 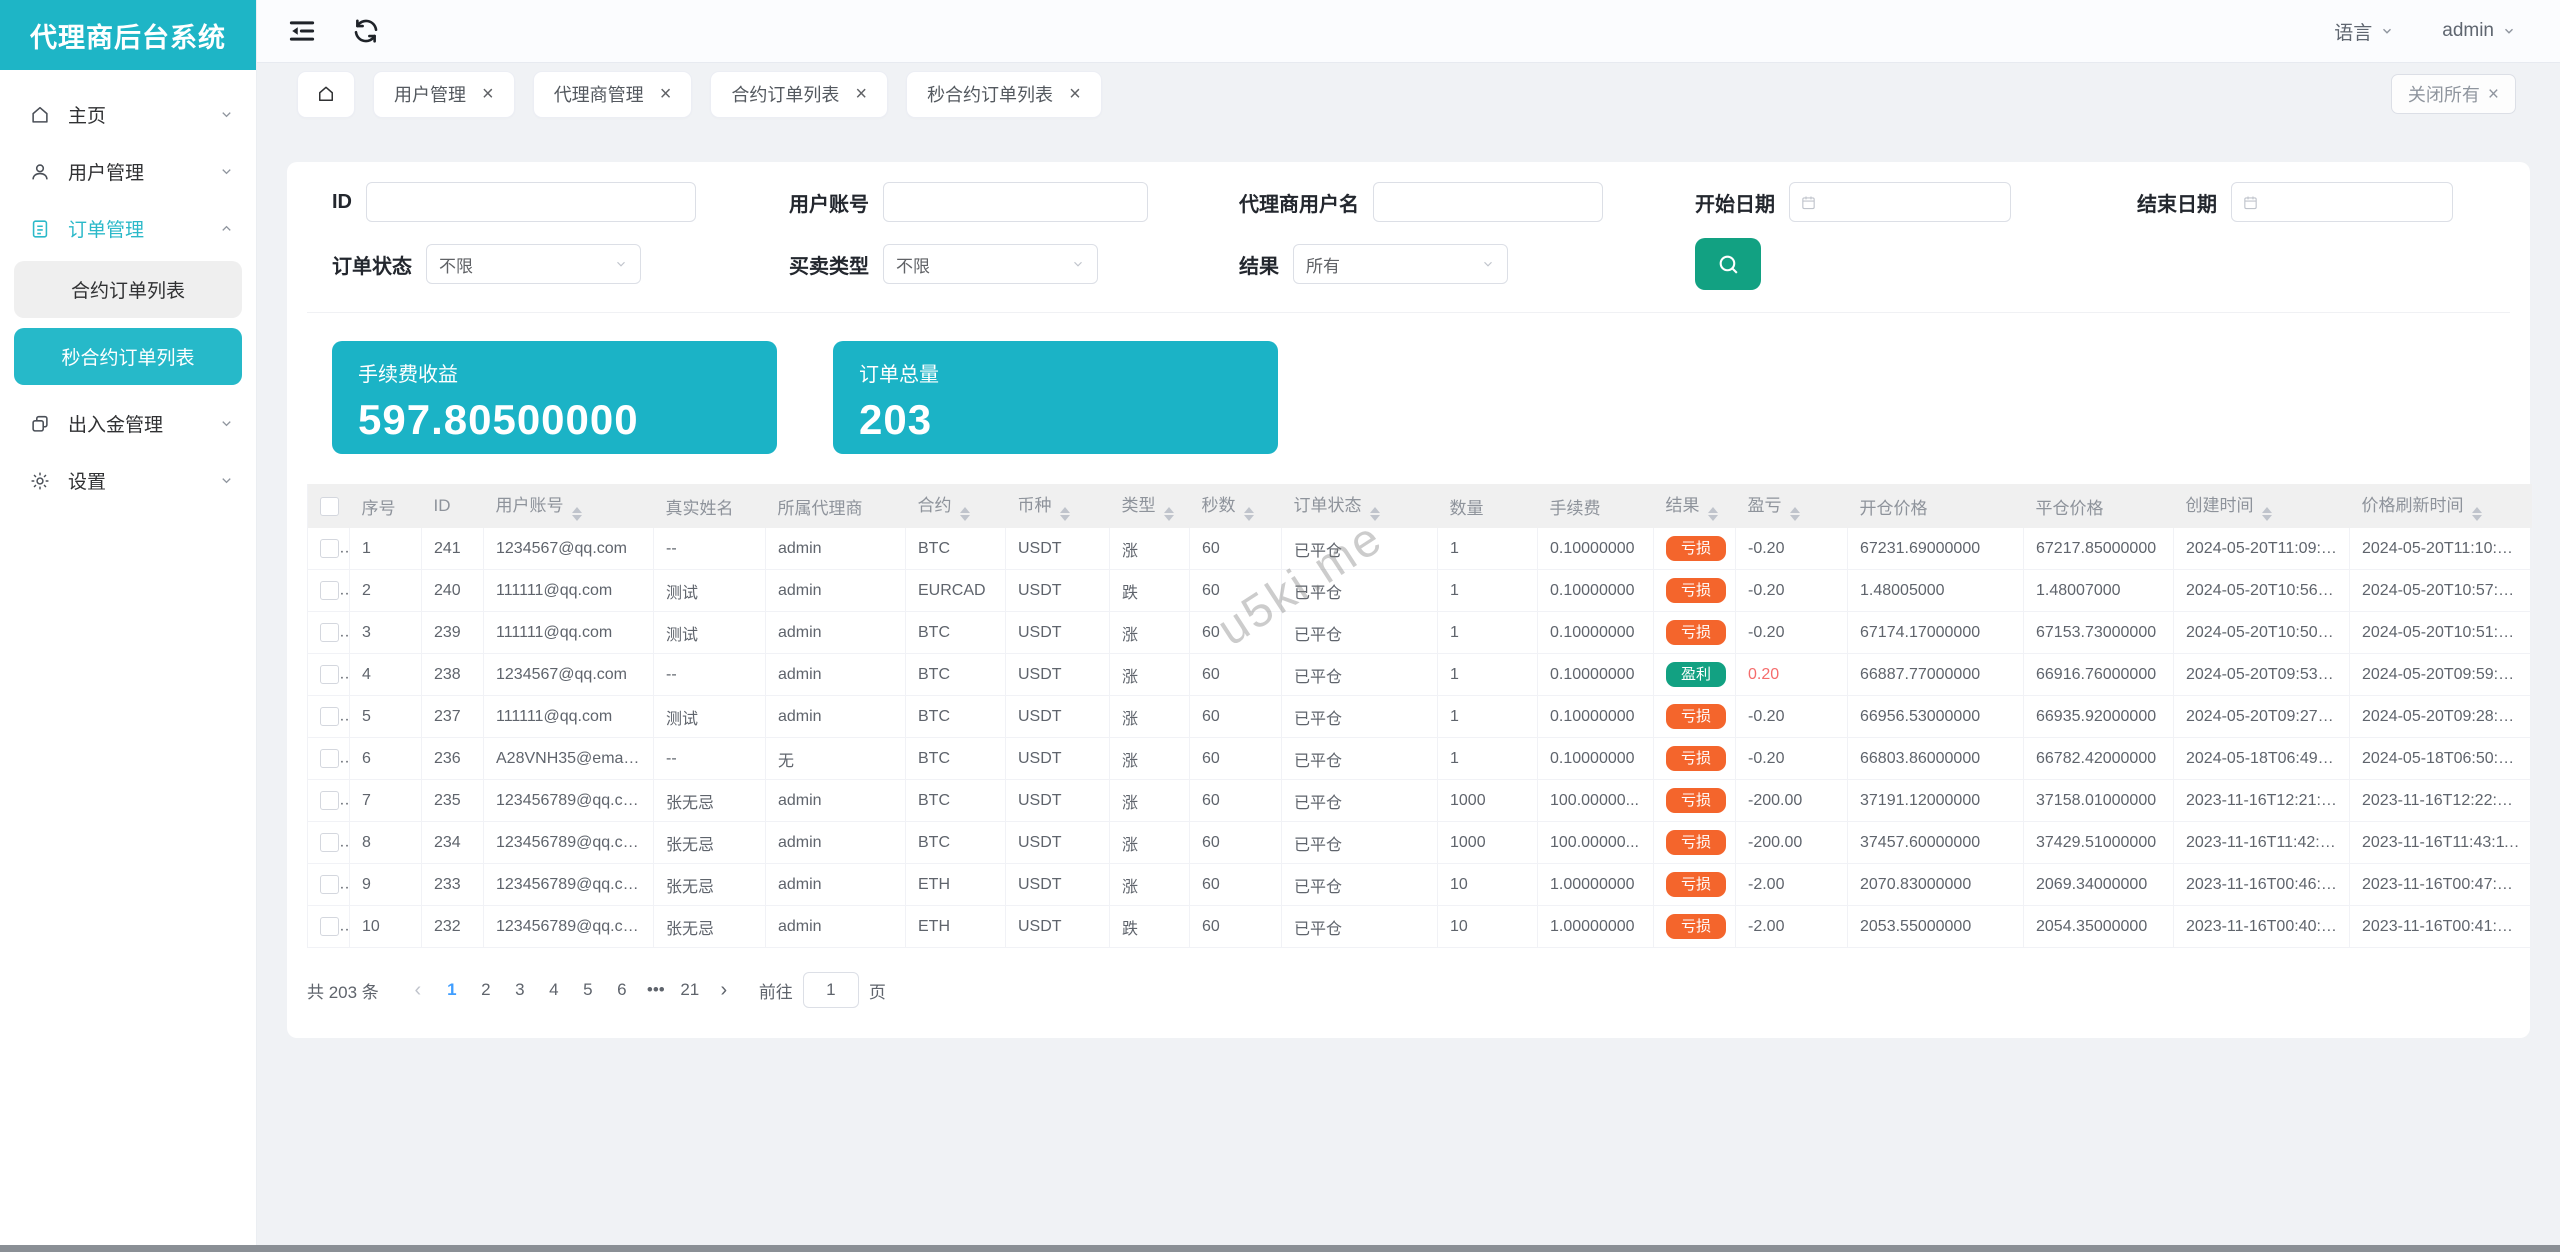 I want to click on page-button-2: 2, so click(x=486, y=990).